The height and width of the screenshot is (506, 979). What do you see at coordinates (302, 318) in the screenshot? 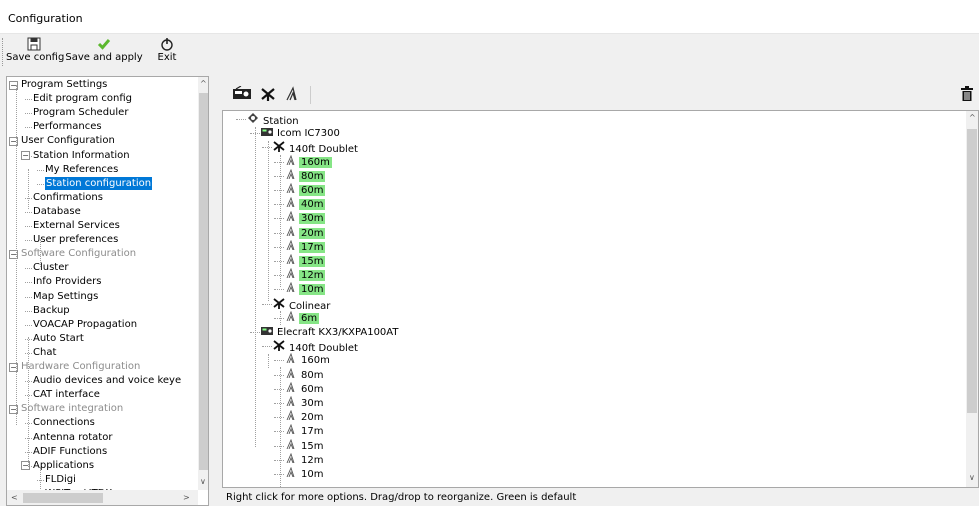
I see `band-node-6m: 6m` at bounding box center [302, 318].